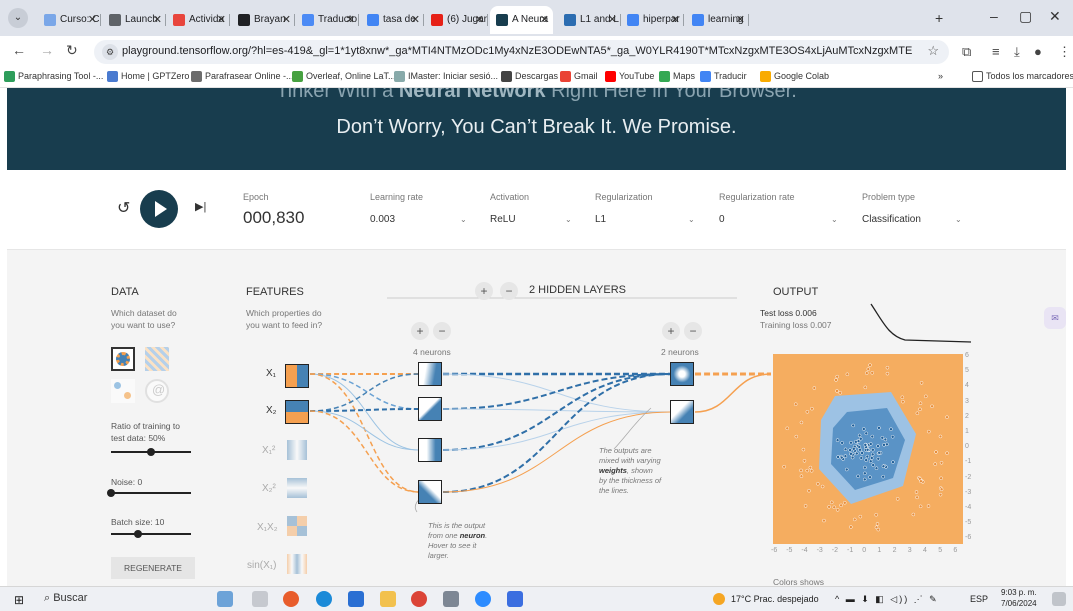 The width and height of the screenshot is (1073, 611). Describe the element at coordinates (324, 599) in the screenshot. I see `taskbar-edge-icon` at that location.